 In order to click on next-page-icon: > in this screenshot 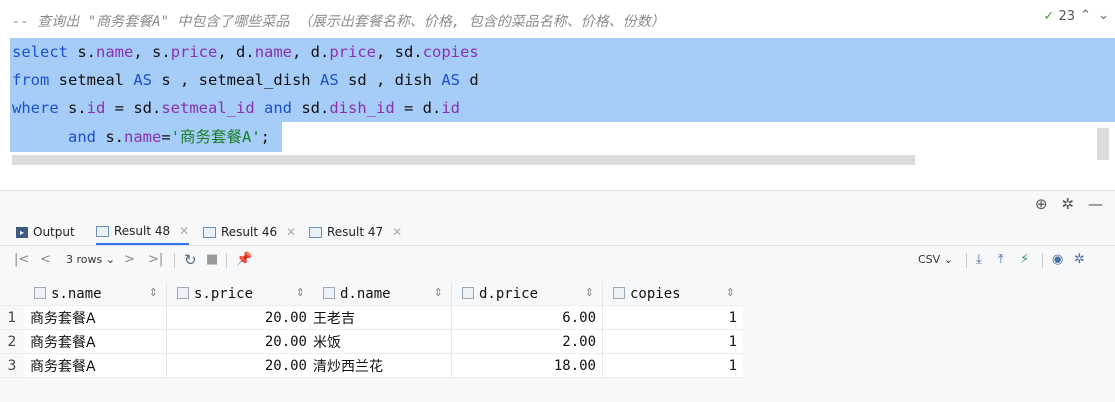, I will do `click(129, 260)`.